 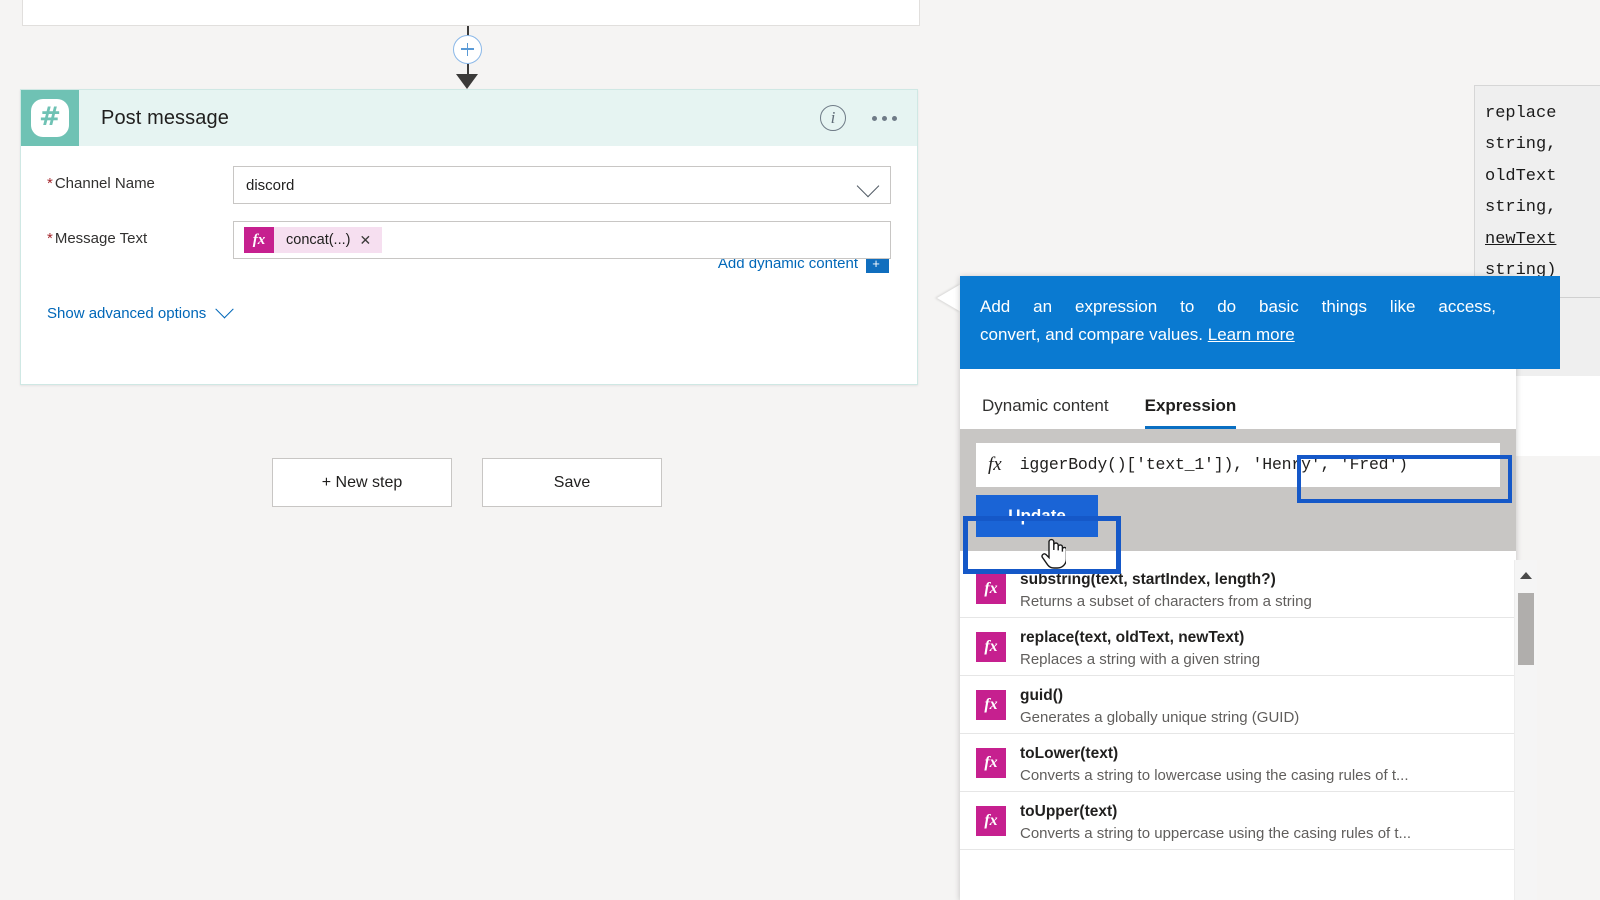 What do you see at coordinates (1045, 412) in the screenshot?
I see `tab-dynamic-content: Dynamic content` at bounding box center [1045, 412].